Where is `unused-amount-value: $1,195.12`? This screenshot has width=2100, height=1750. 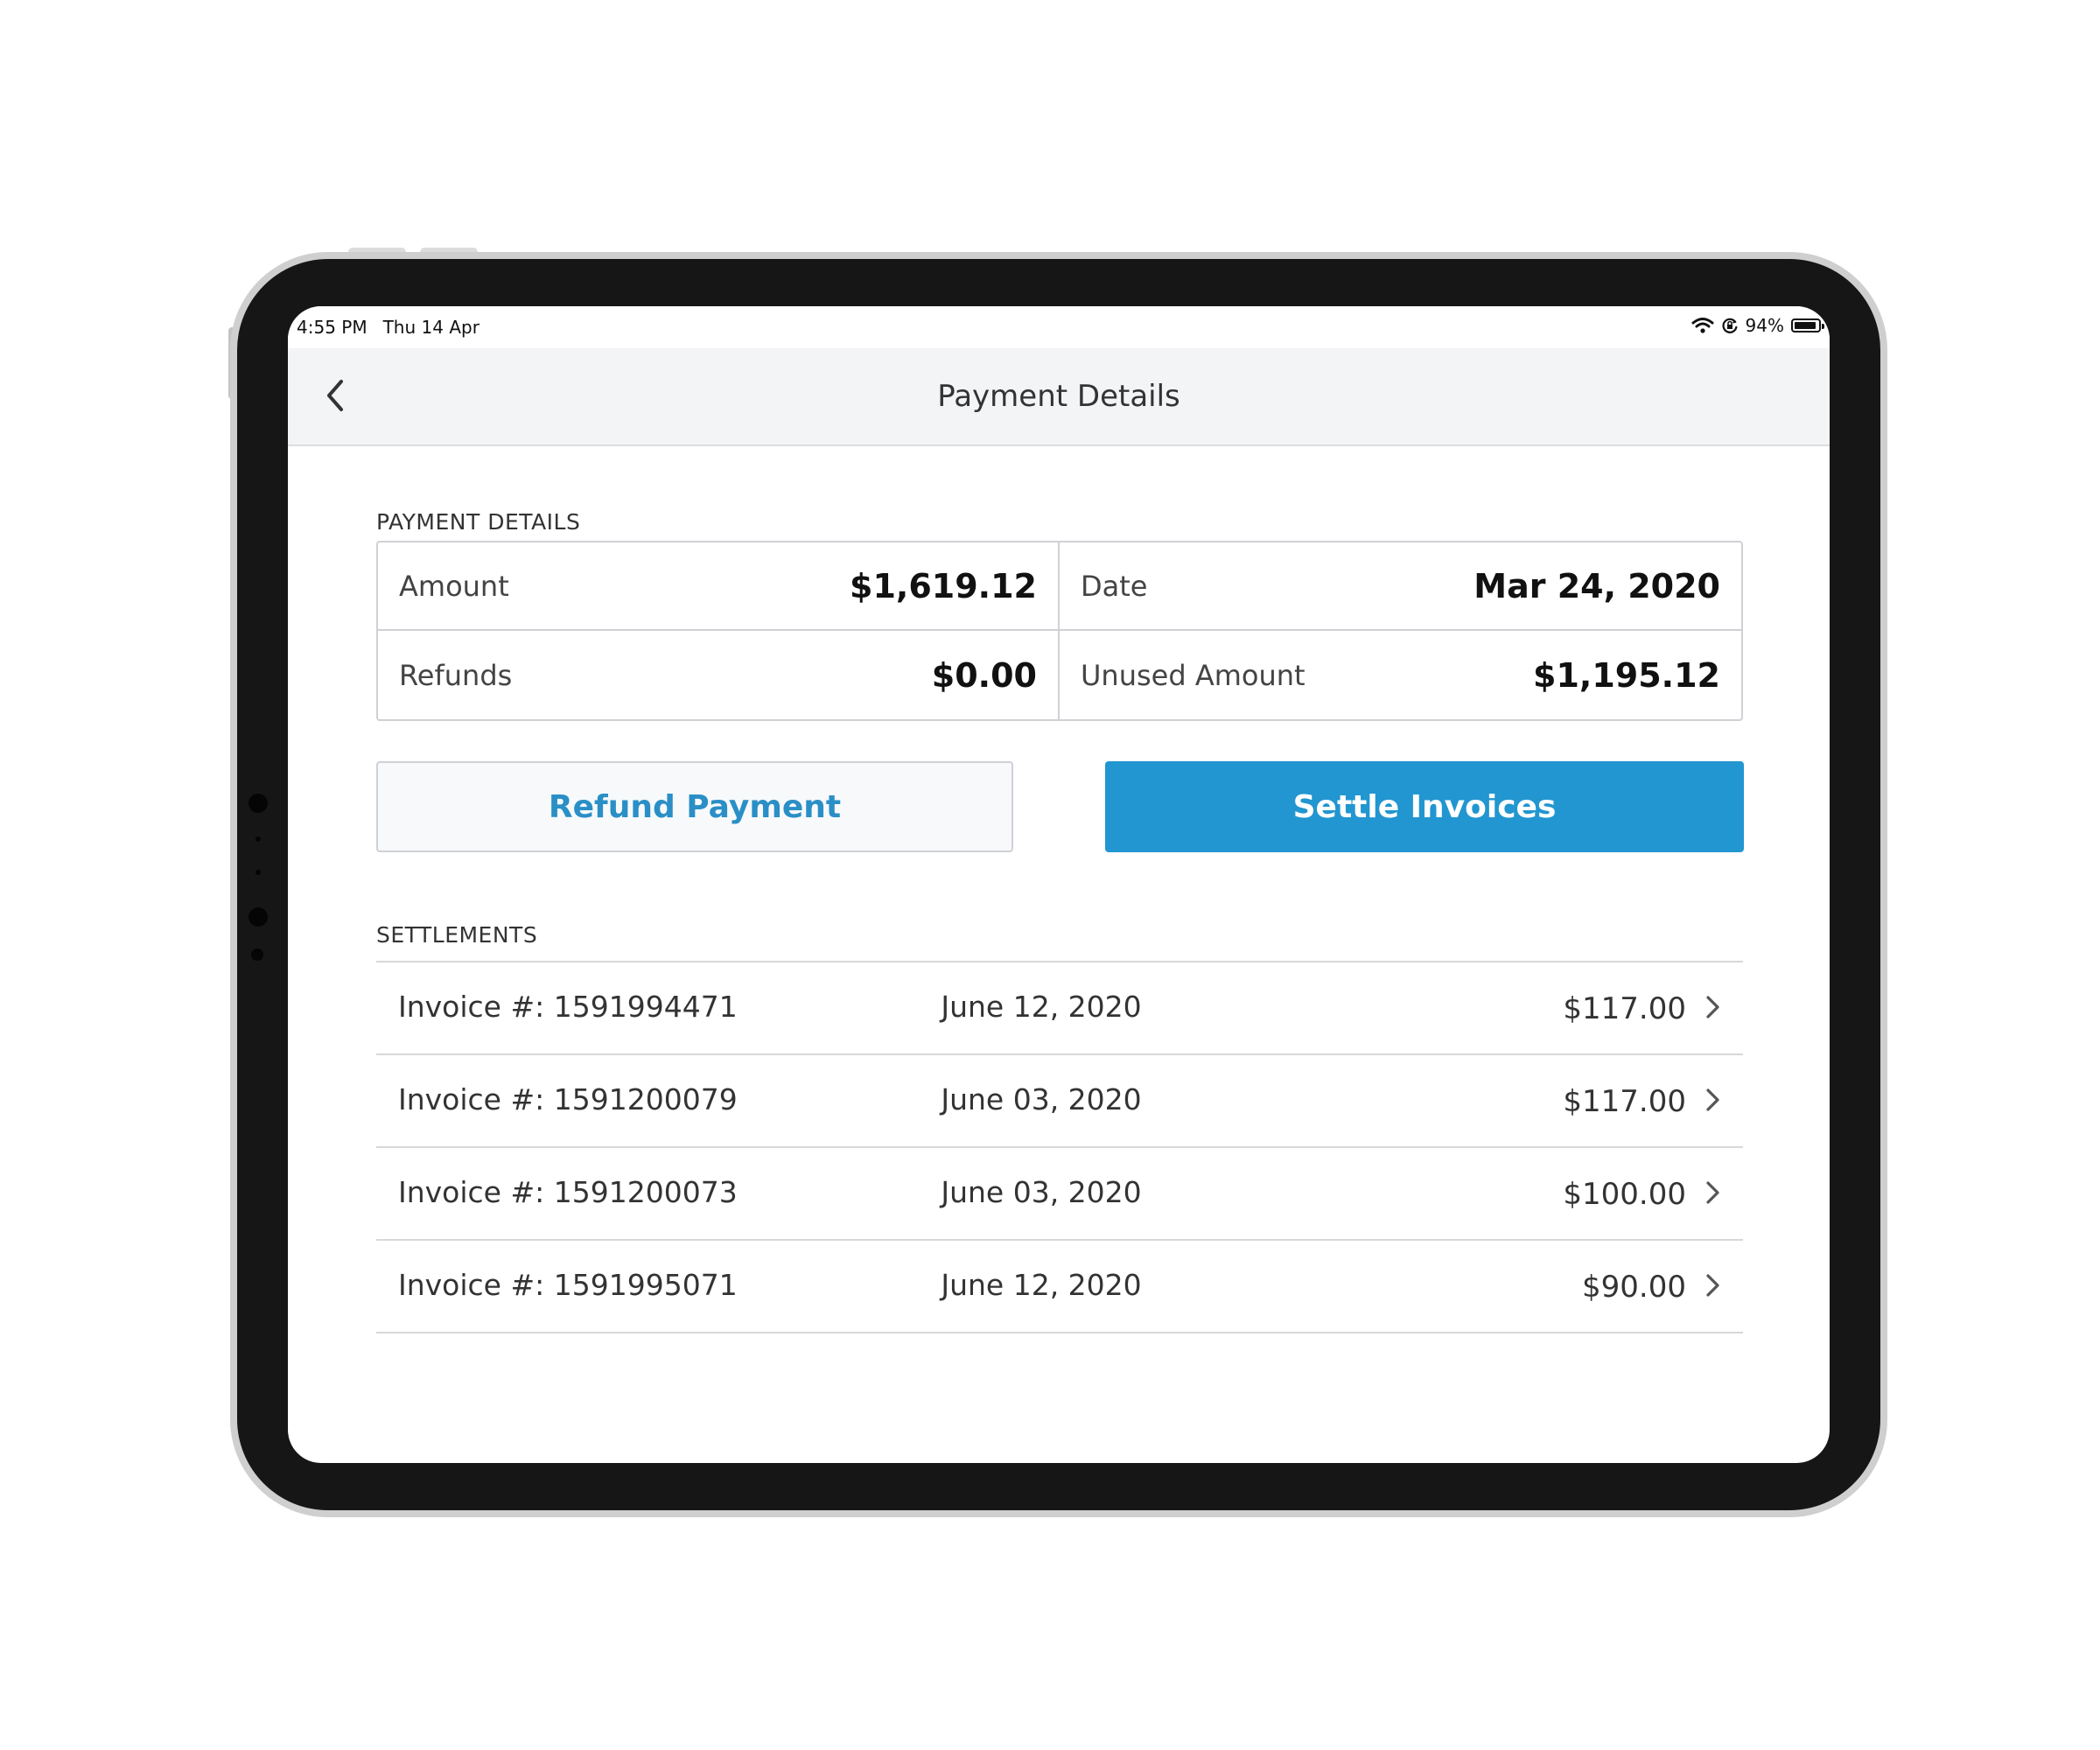
unused-amount-value: $1,195.12 is located at coordinates (1626, 675).